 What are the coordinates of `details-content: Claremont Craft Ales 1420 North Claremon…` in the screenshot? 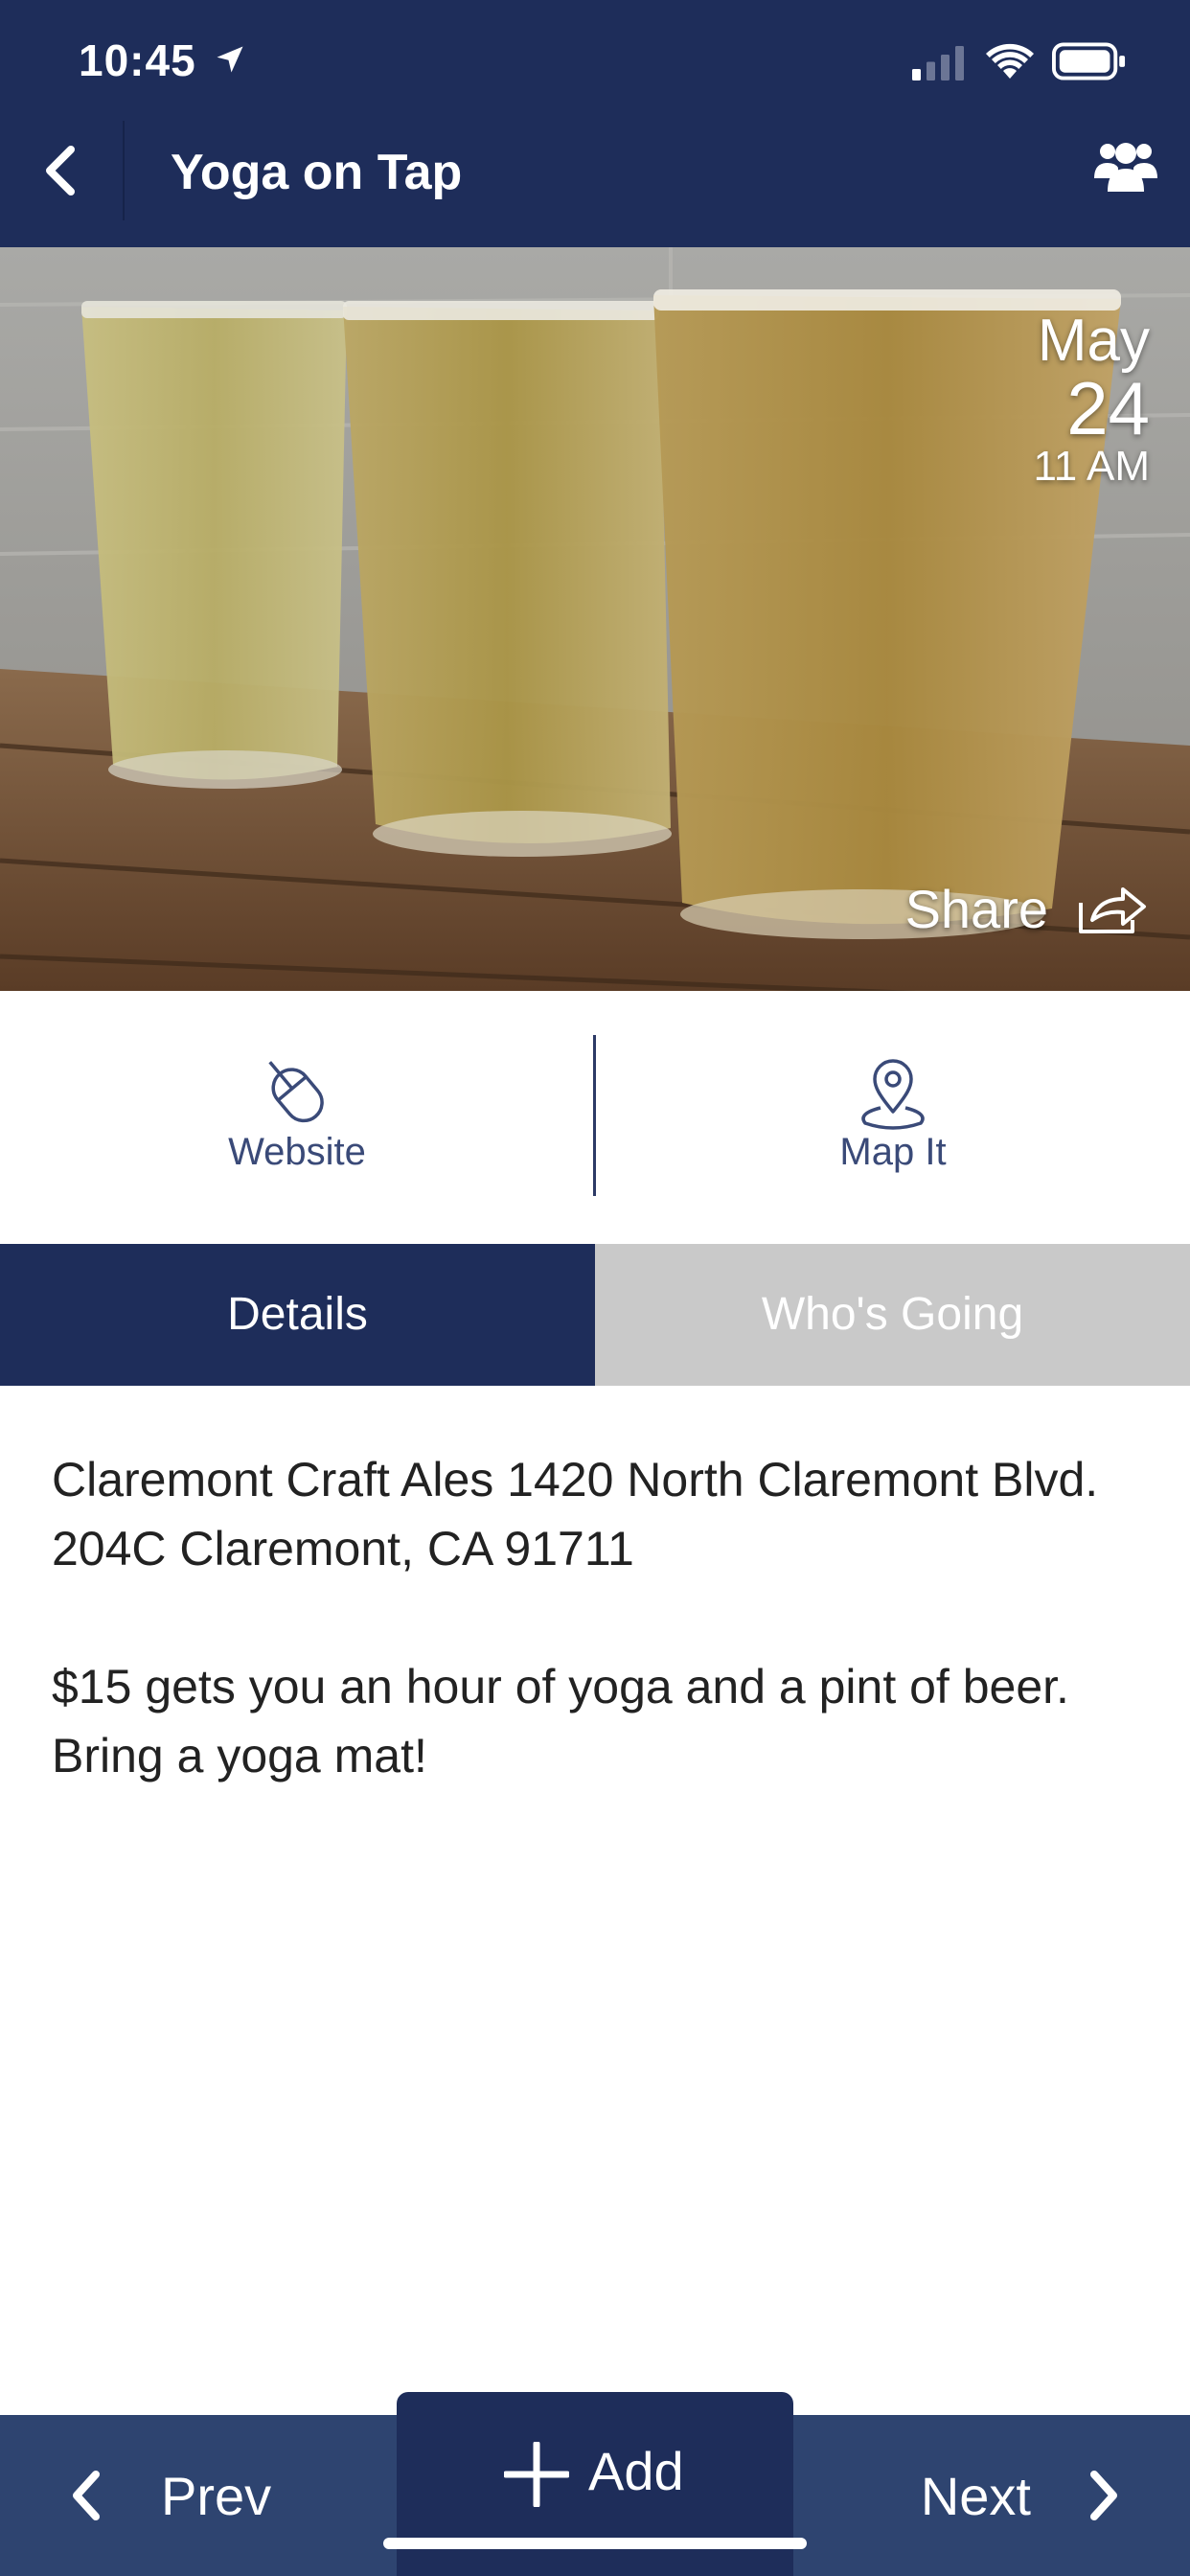 It's located at (598, 1652).